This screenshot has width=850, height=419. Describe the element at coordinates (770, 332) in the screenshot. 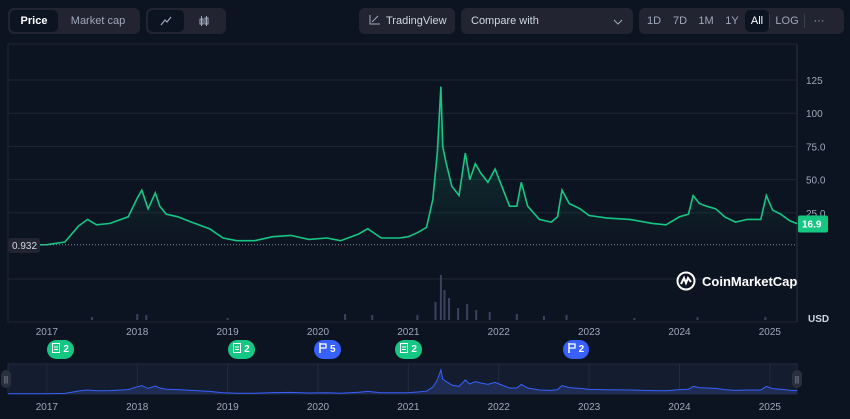

I see `x-tick-label: 2025` at that location.